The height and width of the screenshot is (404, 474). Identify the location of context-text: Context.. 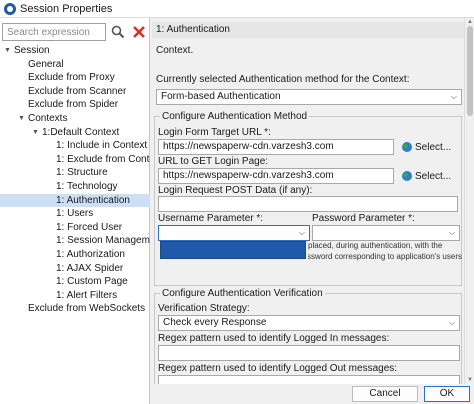
(175, 50).